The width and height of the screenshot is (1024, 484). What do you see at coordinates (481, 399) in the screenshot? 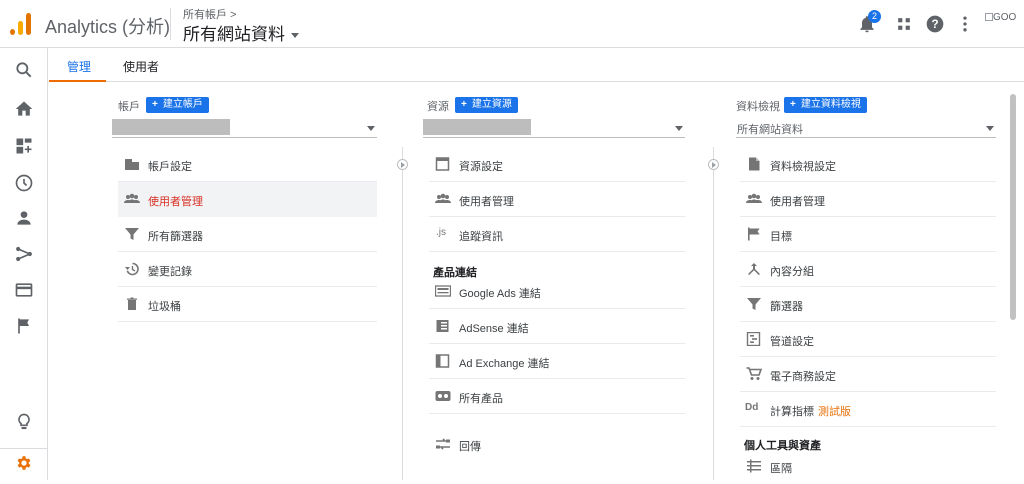
I see `menu-label: 所有產品` at bounding box center [481, 399].